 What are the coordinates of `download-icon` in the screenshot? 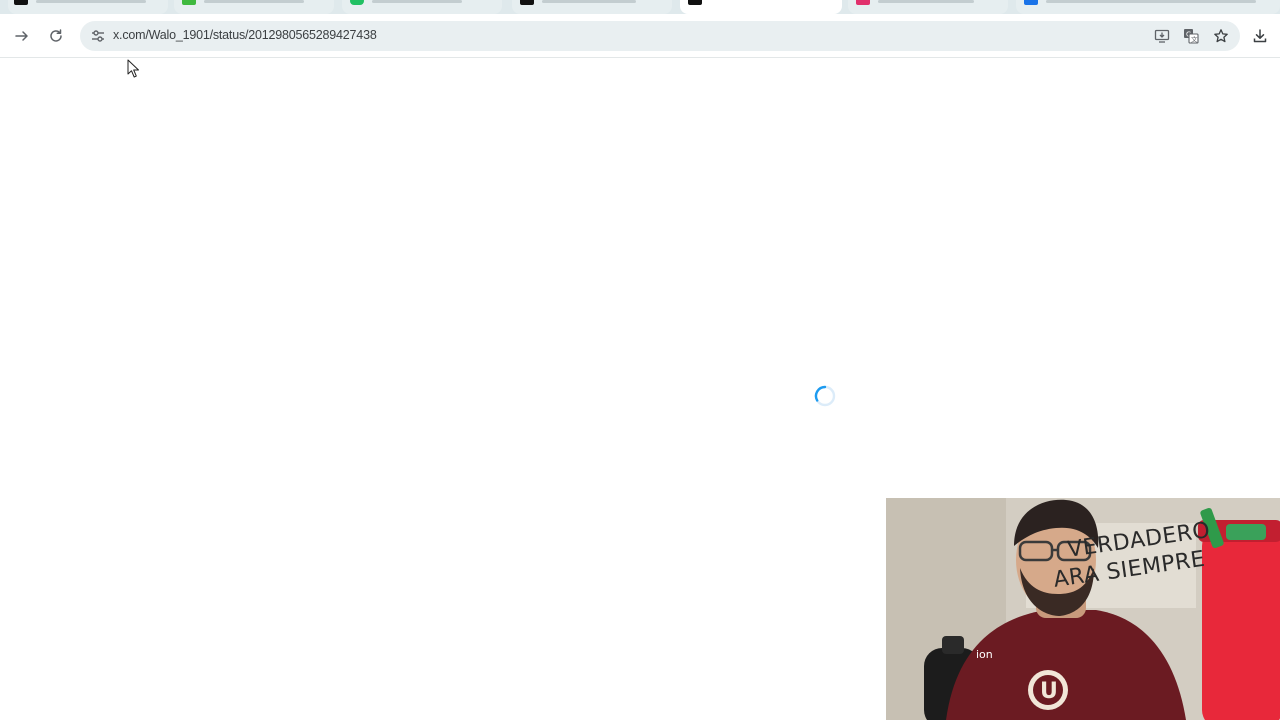 It's located at (1260, 36).